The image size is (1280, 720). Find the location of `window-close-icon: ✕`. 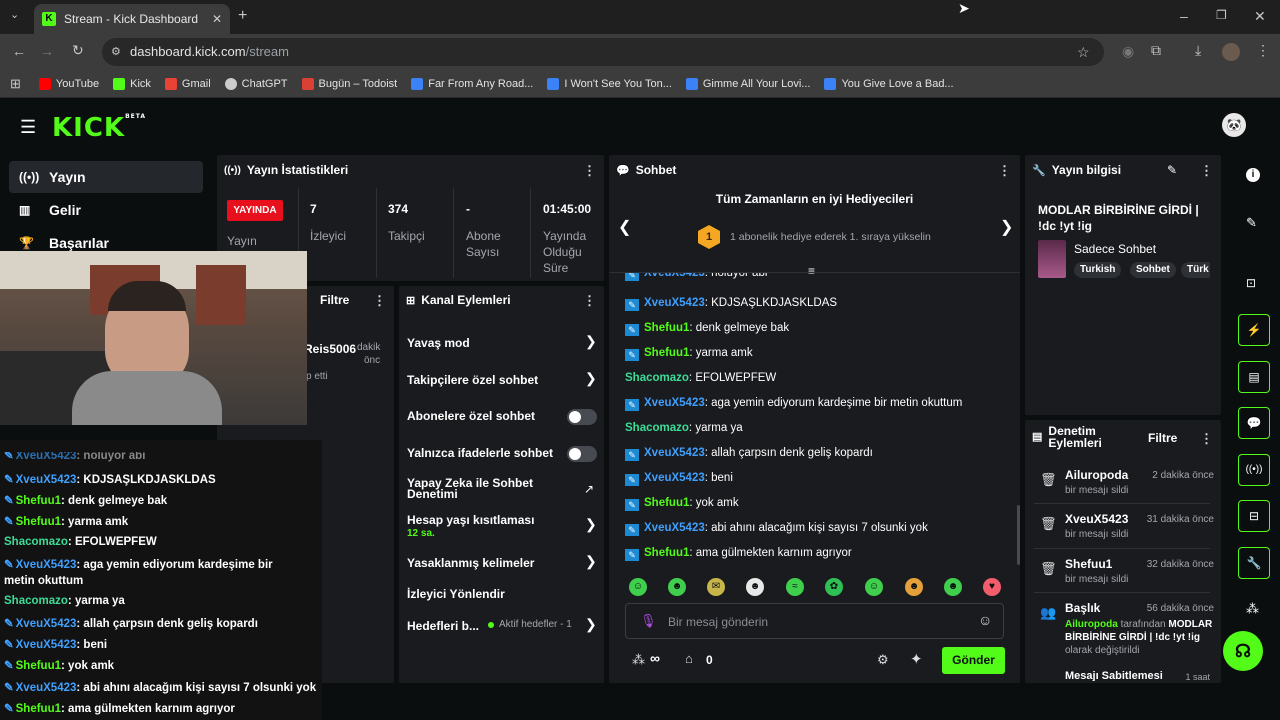

window-close-icon: ✕ is located at coordinates (1260, 16).